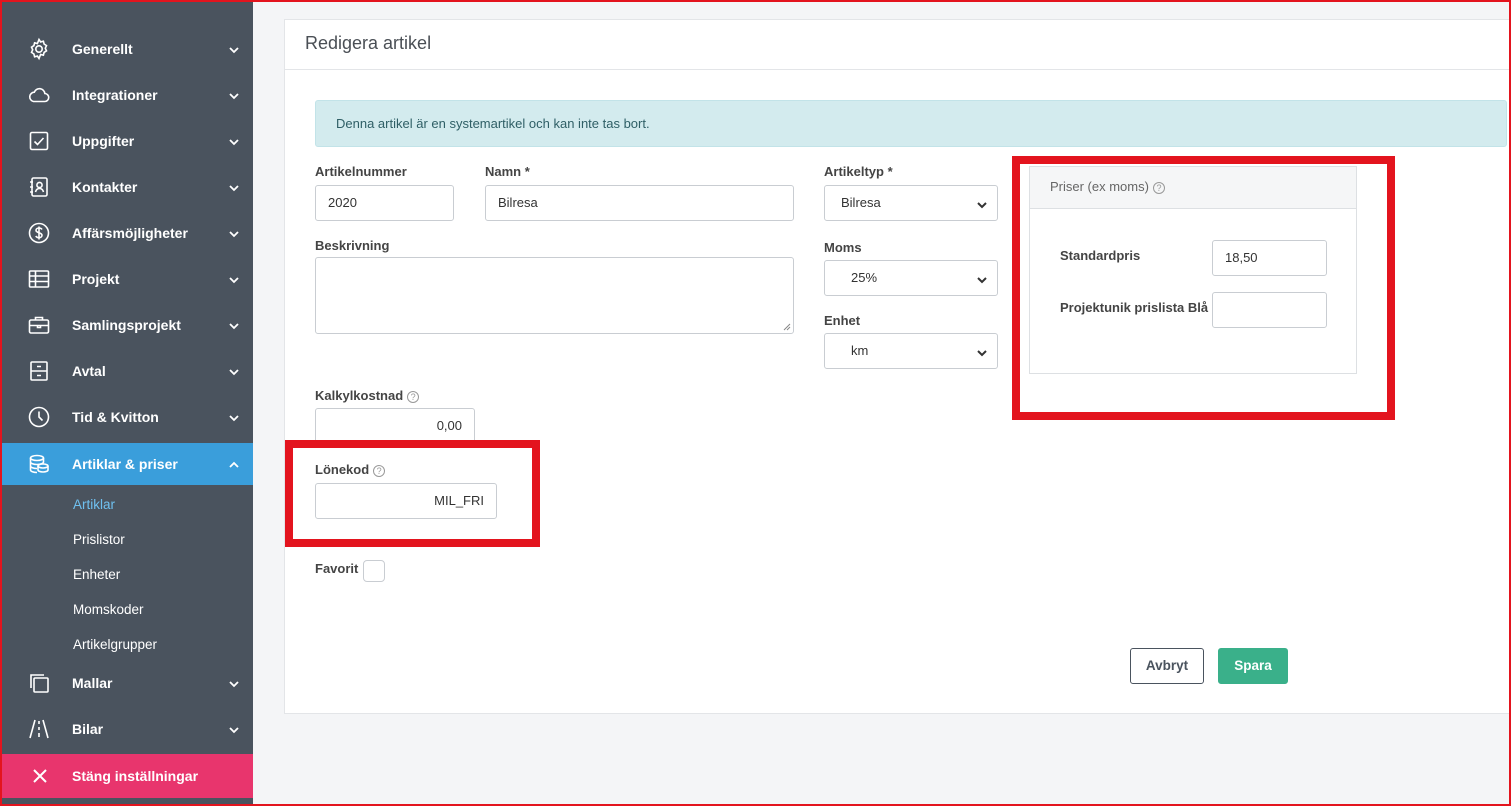 The width and height of the screenshot is (1511, 806). Describe the element at coordinates (125, 464) in the screenshot. I see `sidebar-item-label: Artiklar & priser` at that location.